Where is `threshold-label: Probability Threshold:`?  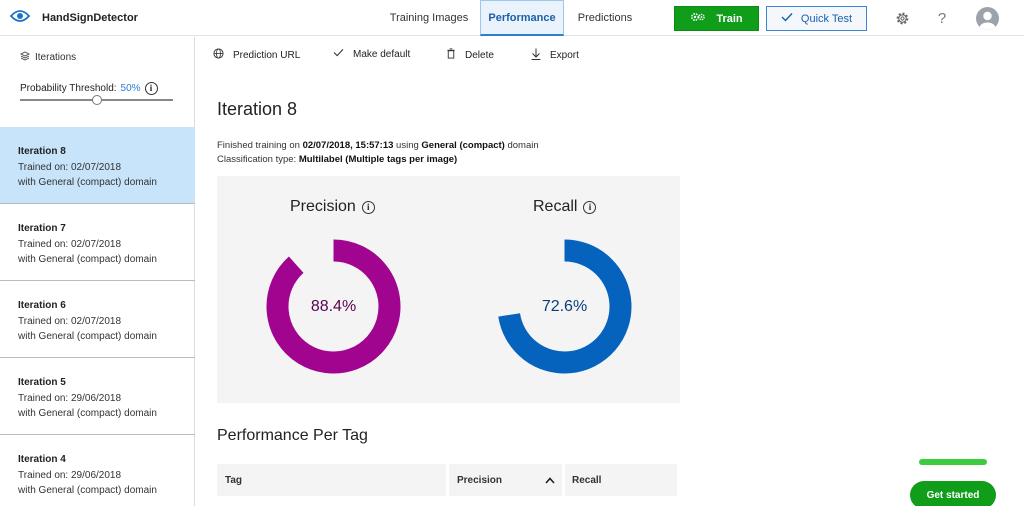 threshold-label: Probability Threshold: is located at coordinates (68, 88).